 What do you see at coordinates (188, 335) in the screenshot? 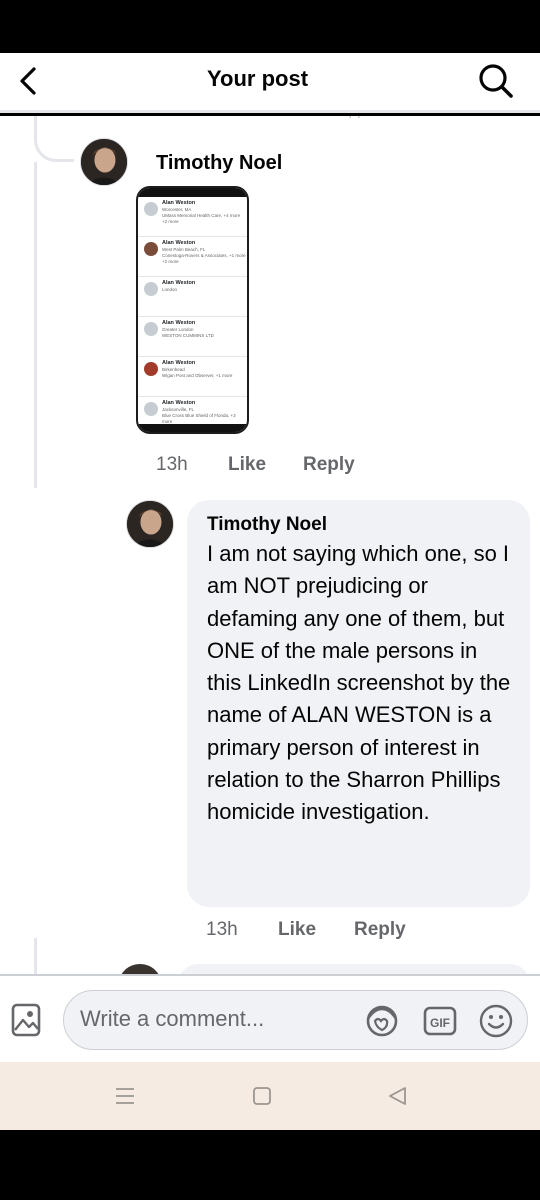
I see `screenshot-result-detail: WESTON CUMMINS LTD` at bounding box center [188, 335].